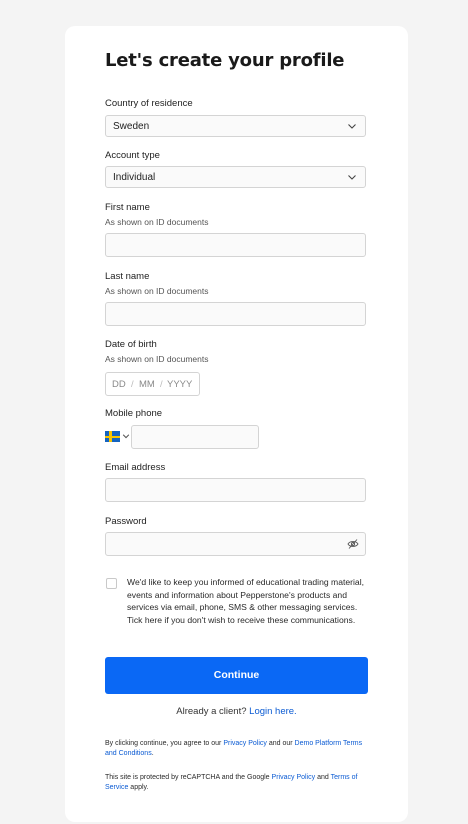 Image resolution: width=468 pixels, height=824 pixels. Describe the element at coordinates (111, 583) in the screenshot. I see `marketing-opt-out-checkbox` at that location.